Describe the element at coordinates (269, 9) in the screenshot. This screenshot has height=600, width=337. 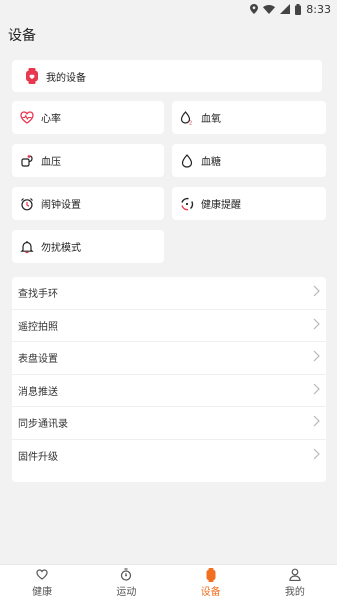
I see `wifi-icon` at that location.